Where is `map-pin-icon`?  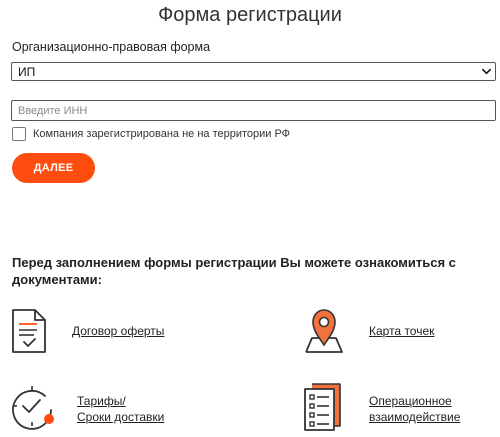
map-pin-icon is located at coordinates (324, 331).